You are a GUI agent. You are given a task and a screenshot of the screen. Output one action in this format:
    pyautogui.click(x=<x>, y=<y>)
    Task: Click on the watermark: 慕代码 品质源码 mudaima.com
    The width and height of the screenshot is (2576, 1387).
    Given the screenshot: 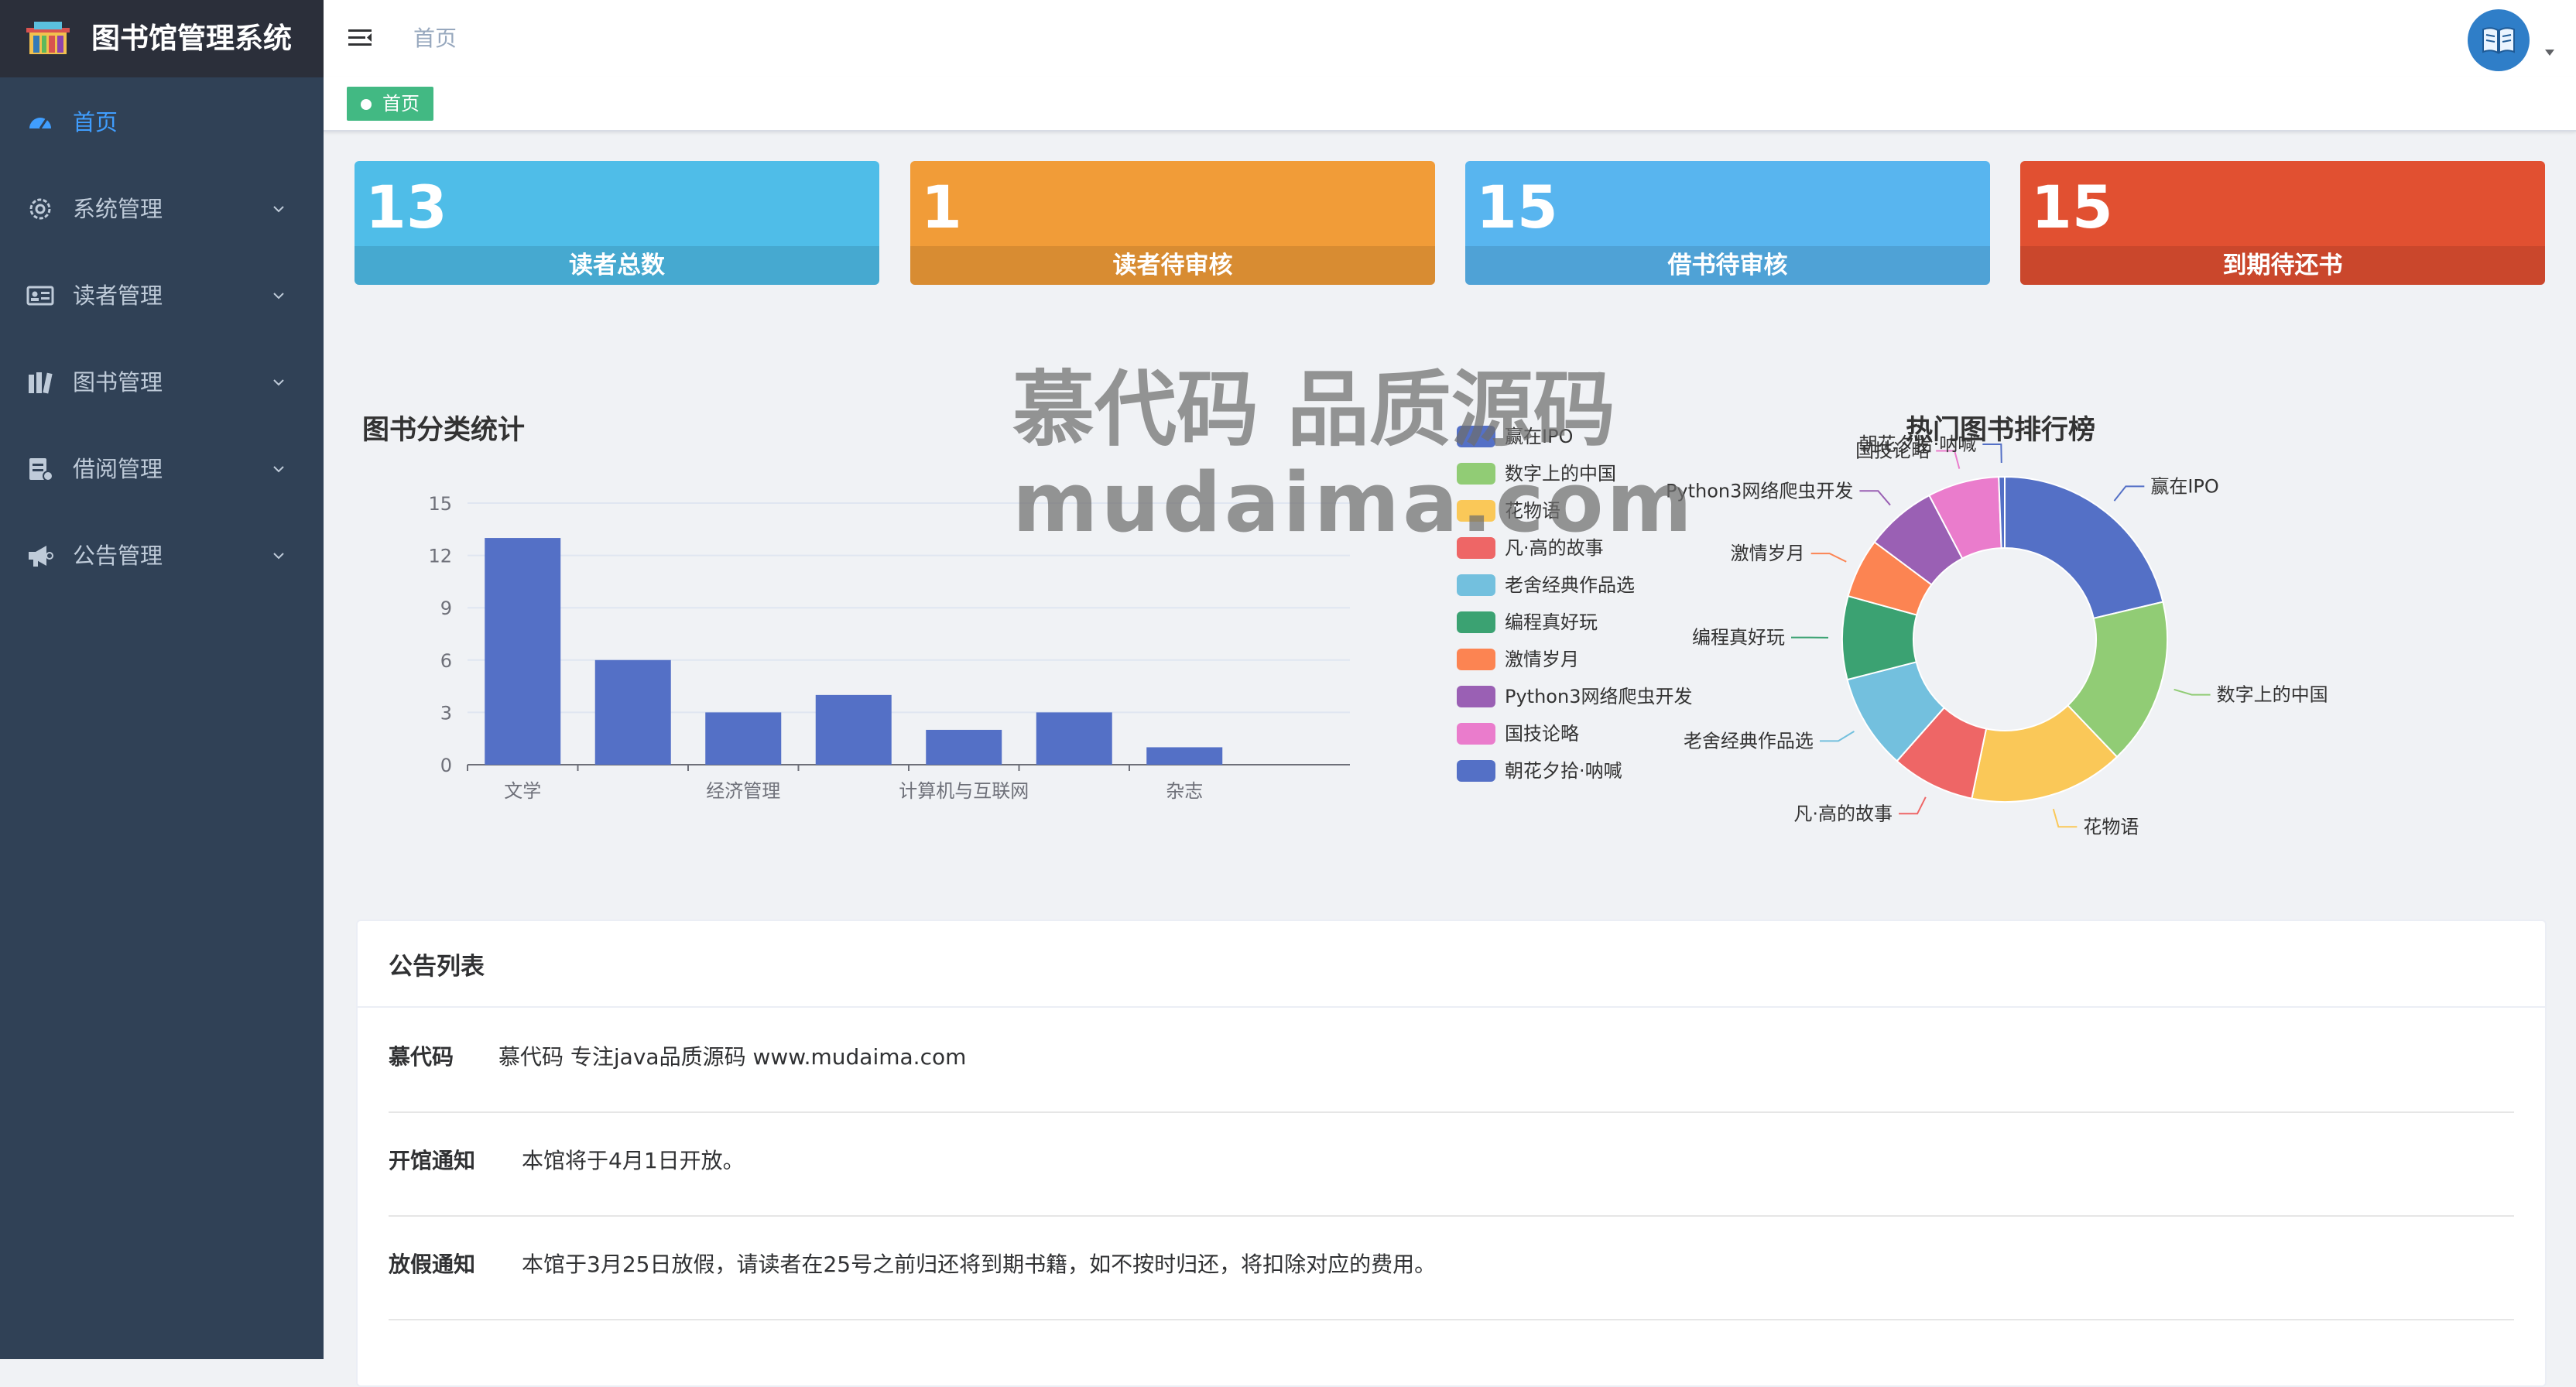 What is the action you would take?
    pyautogui.click(x=1353, y=457)
    